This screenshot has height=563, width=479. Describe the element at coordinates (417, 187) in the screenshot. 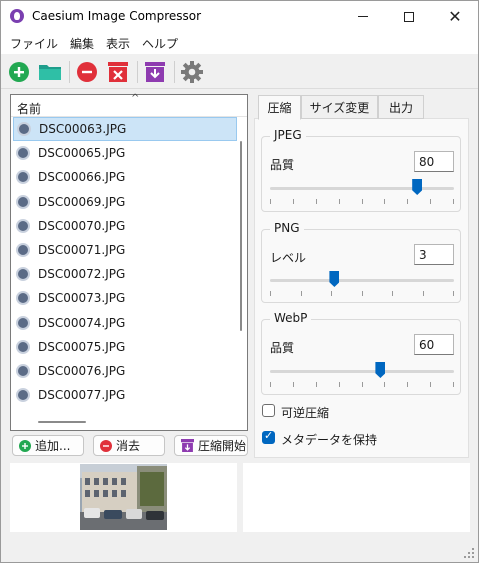

I see `jpeg-slider-thumb` at that location.